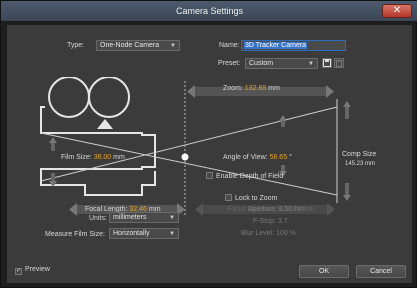 The image size is (417, 288). Describe the element at coordinates (93, 157) in the screenshot. I see `film-size-readout: Film Size: 36.00 mm` at that location.